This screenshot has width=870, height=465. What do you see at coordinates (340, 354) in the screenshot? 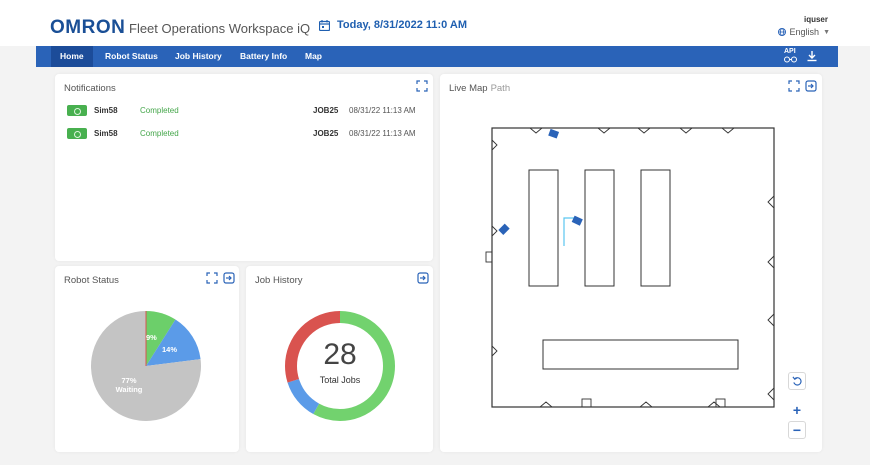
I see `total-jobs-count: 28` at bounding box center [340, 354].